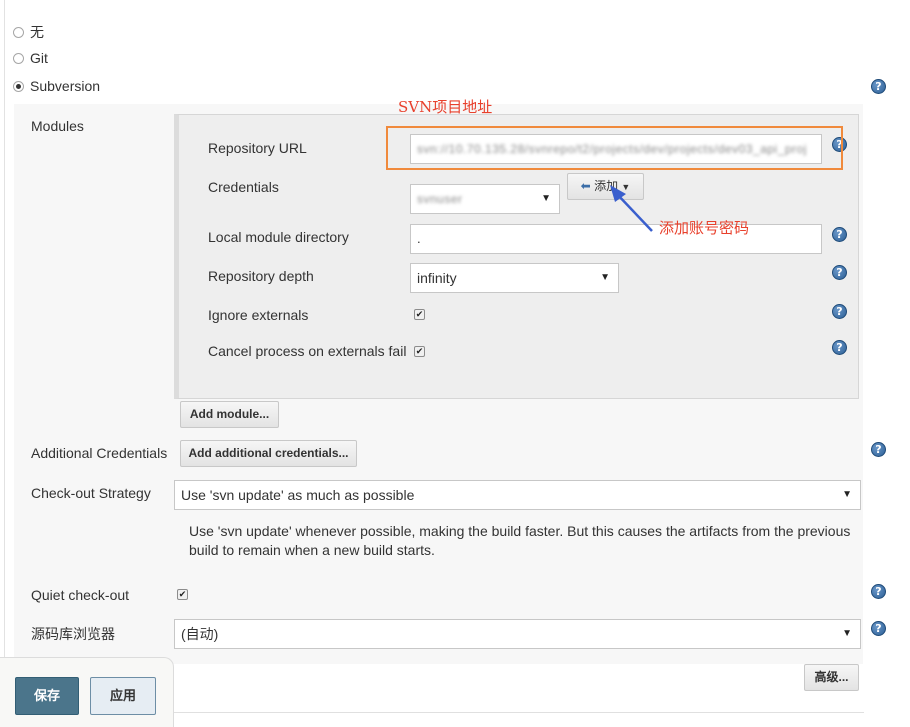 This screenshot has height=727, width=910. Describe the element at coordinates (261, 276) in the screenshot. I see `repository-depth-label: Repository depth` at that location.